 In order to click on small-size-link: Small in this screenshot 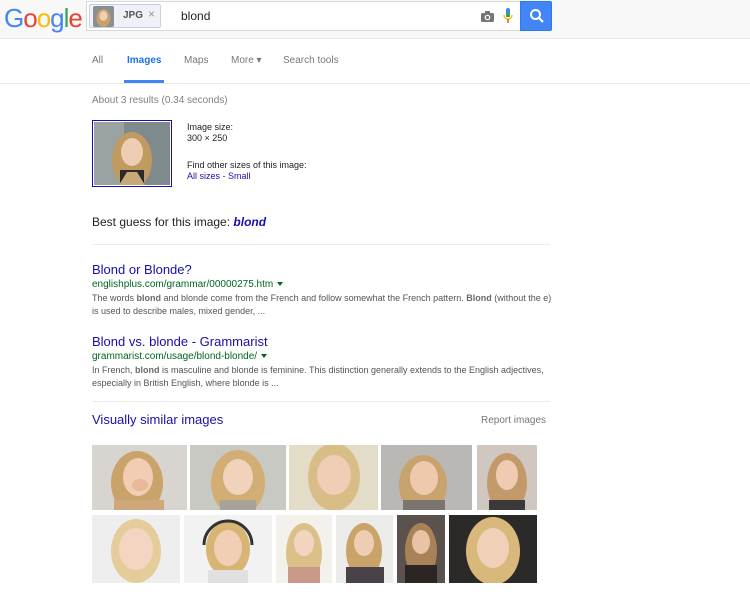, I will do `click(239, 176)`.